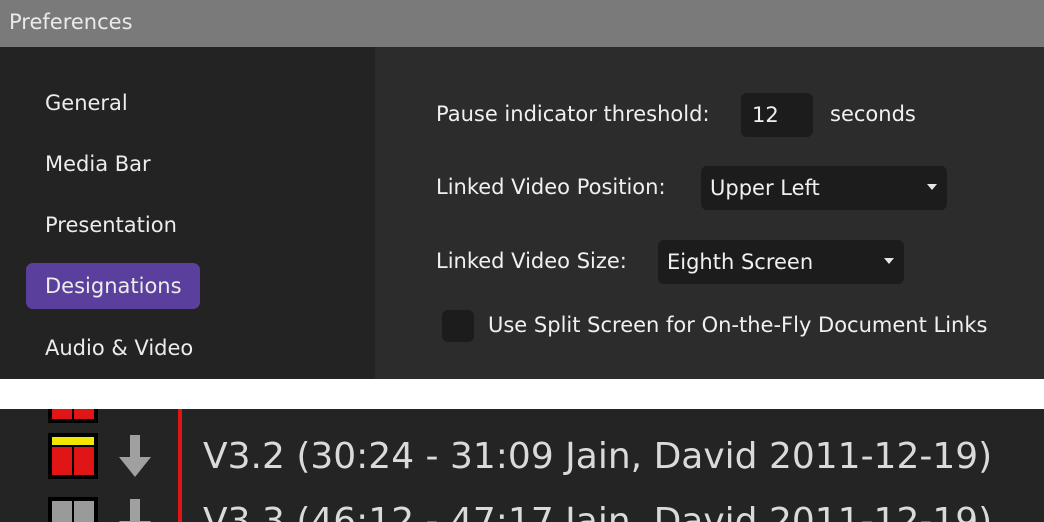 Image resolution: width=1044 pixels, height=522 pixels. I want to click on linked-video-position-value: Upper Left, so click(765, 188).